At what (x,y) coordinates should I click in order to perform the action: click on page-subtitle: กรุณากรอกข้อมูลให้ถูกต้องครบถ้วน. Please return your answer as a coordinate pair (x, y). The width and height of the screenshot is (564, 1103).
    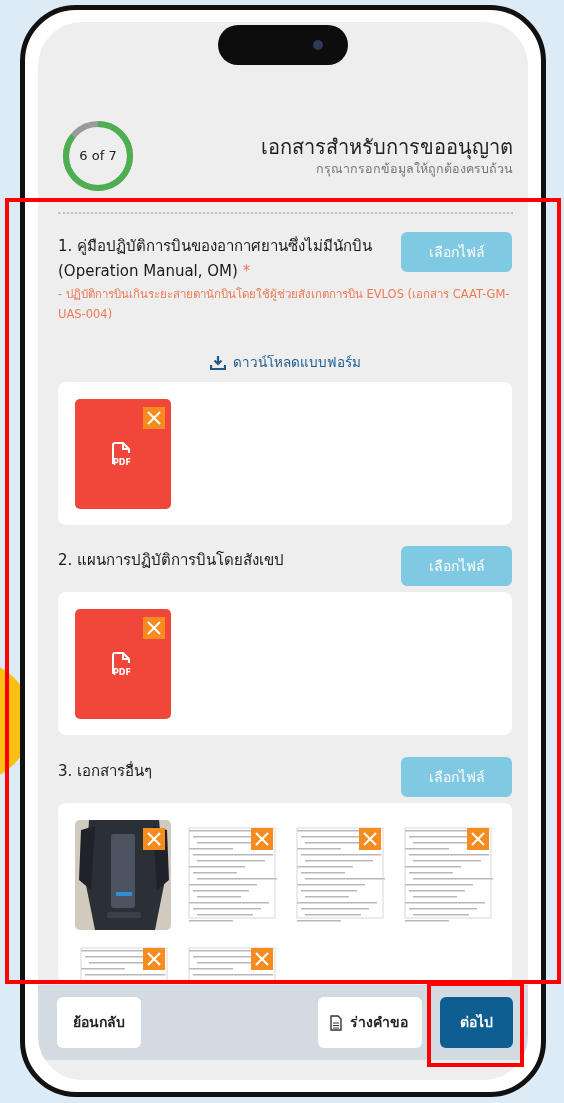
    Looking at the image, I should click on (414, 169).